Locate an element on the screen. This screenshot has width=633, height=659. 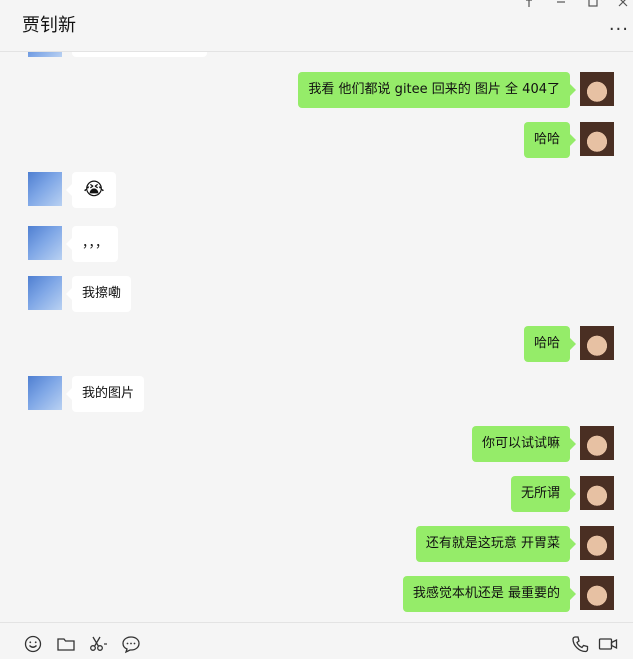
message-bubble: 我的图片 is located at coordinates (105, 394).